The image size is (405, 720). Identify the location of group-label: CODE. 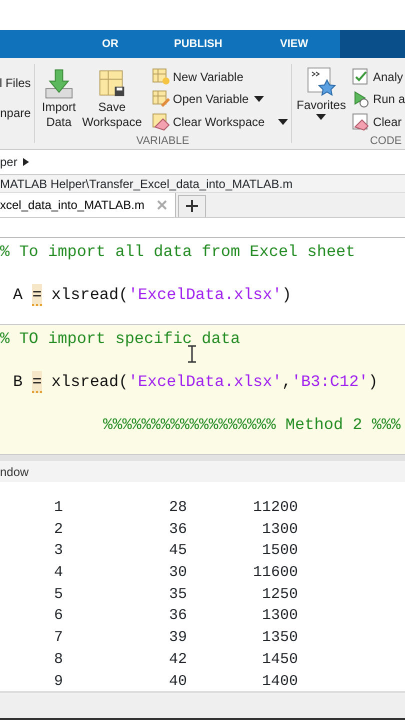
(385, 141).